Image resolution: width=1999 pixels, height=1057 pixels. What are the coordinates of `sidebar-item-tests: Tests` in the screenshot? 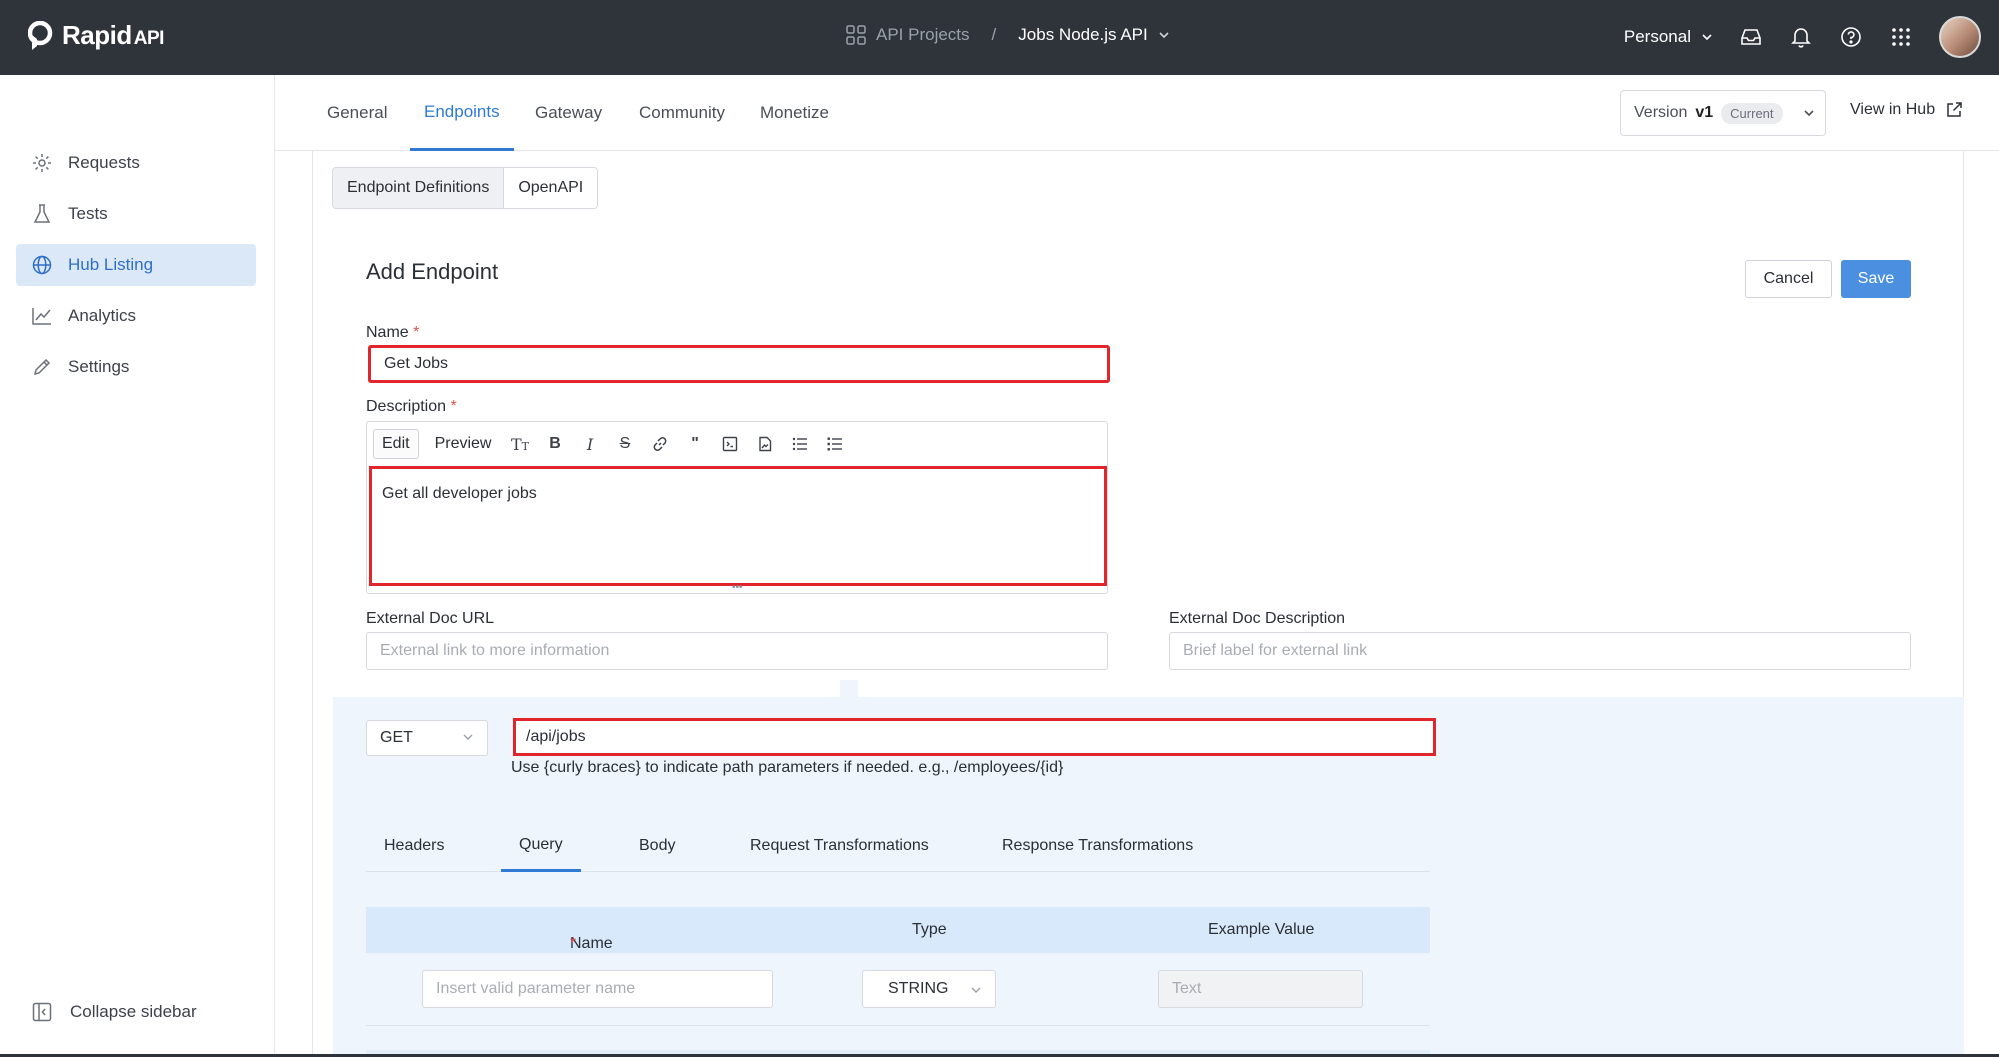 It's located at (136, 214).